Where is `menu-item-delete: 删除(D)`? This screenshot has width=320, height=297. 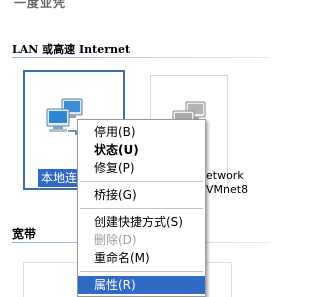
menu-item-delete: 删除(D) is located at coordinates (115, 240).